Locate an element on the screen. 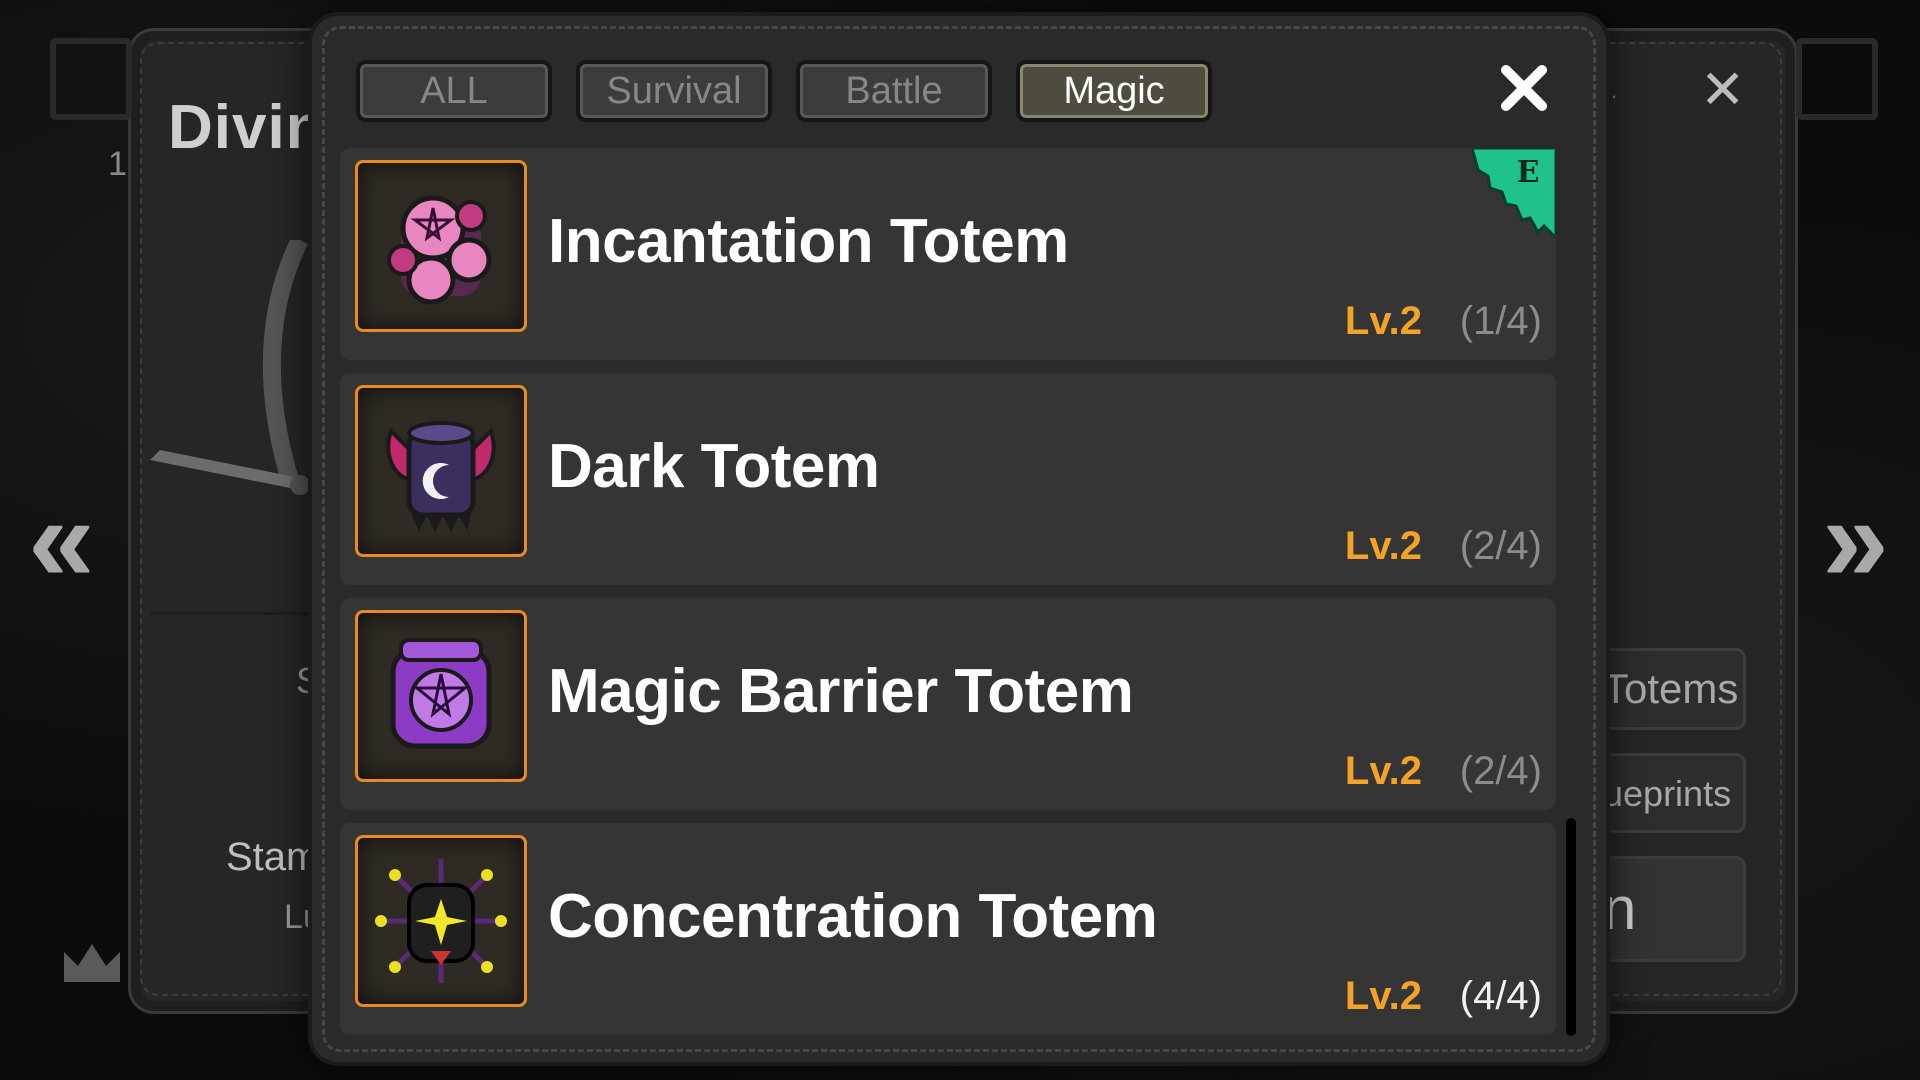 The image size is (1920, 1080). dark-totem-icon is located at coordinates (441, 471).